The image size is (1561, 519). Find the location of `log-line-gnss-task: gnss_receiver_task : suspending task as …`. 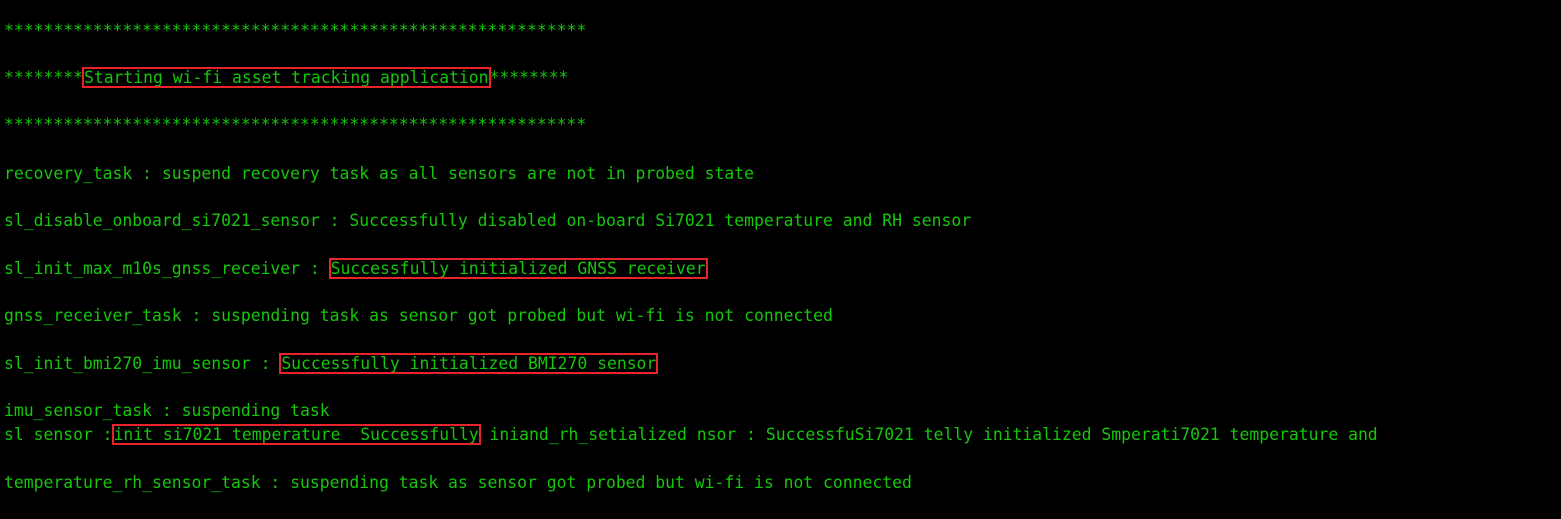

log-line-gnss-task: gnss_receiver_task : suspending task as … is located at coordinates (418, 315).